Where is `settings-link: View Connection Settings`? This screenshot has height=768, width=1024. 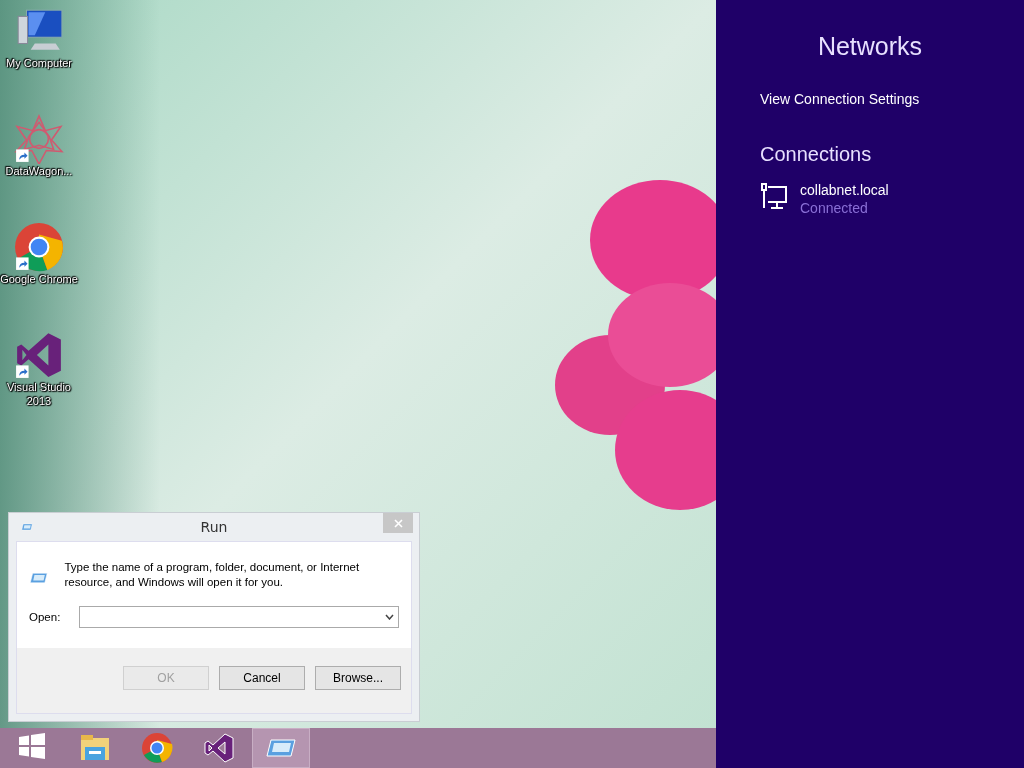
settings-link: View Connection Settings is located at coordinates (892, 99).